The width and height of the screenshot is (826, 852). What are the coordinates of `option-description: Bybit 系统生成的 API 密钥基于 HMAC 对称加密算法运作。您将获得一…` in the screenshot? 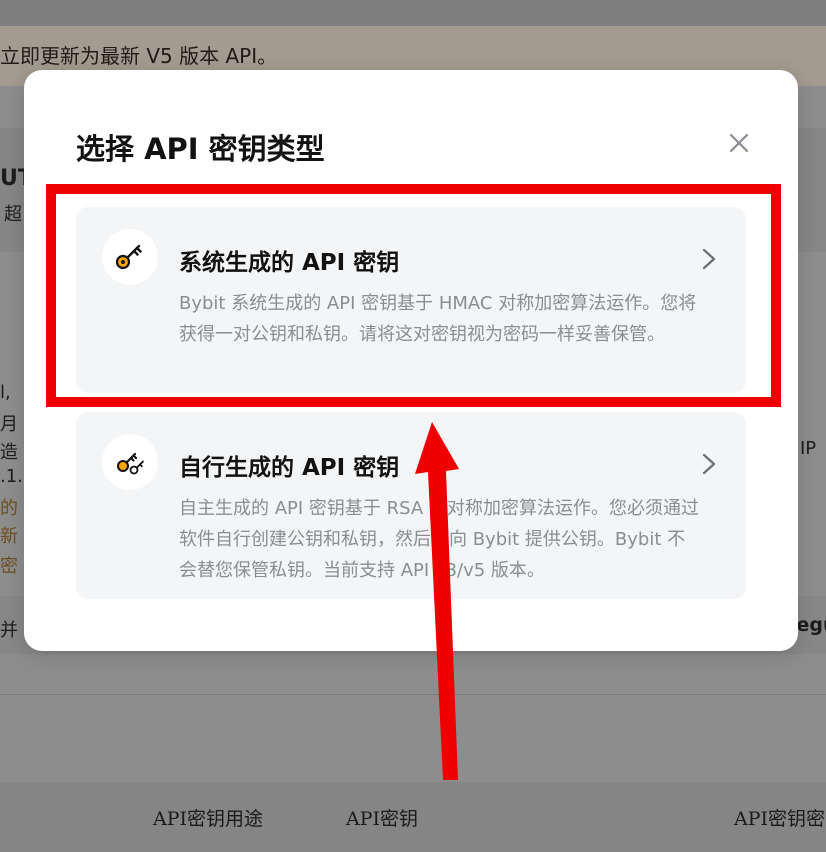 It's located at (438, 319).